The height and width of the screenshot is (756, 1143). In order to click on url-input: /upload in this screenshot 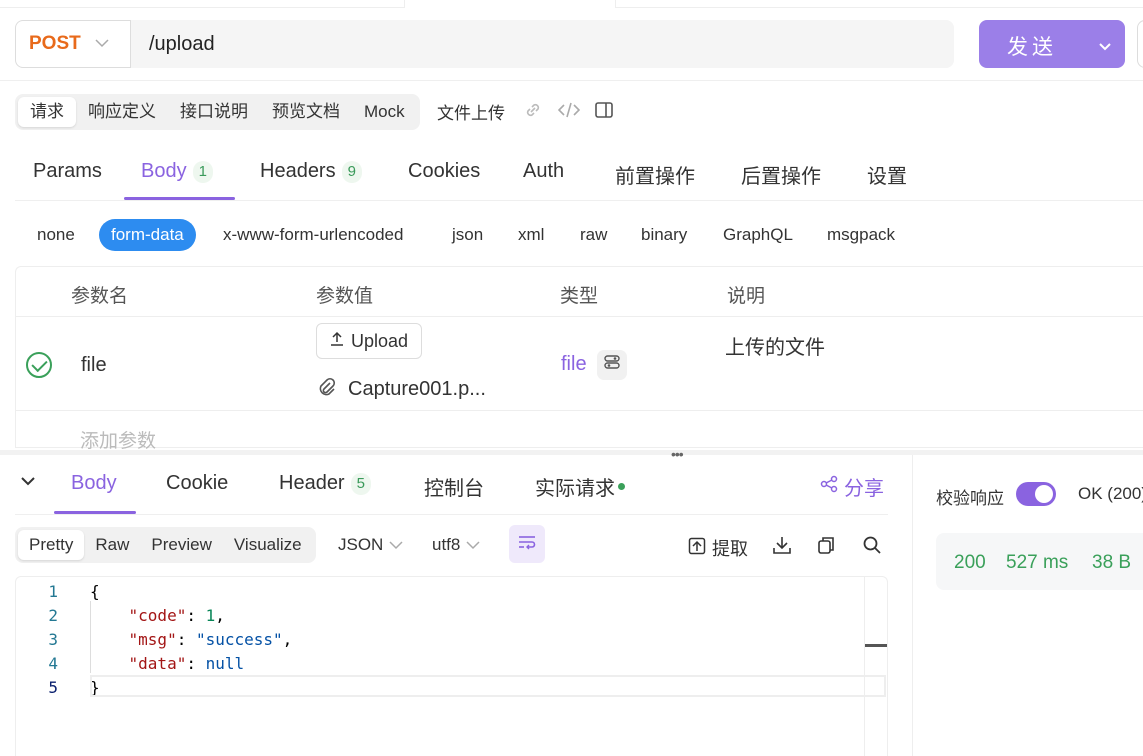, I will do `click(542, 44)`.